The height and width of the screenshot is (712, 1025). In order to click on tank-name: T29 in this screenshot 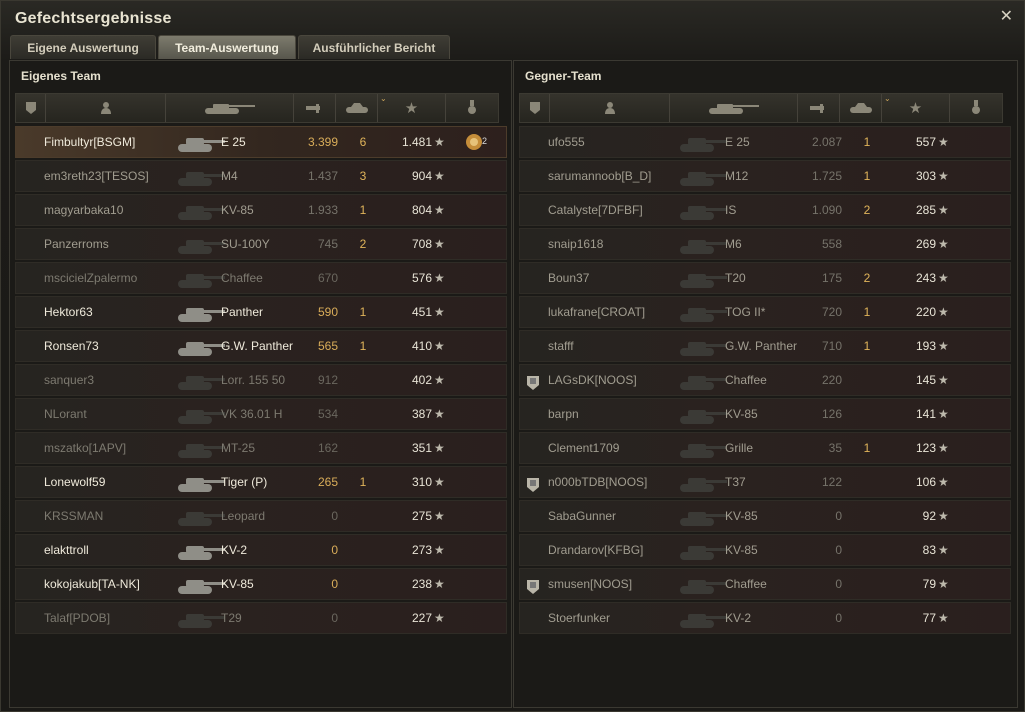, I will do `click(231, 618)`.